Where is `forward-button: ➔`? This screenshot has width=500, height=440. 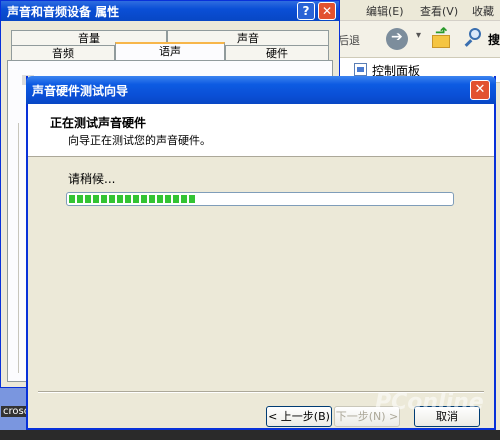 forward-button: ➔ is located at coordinates (397, 39).